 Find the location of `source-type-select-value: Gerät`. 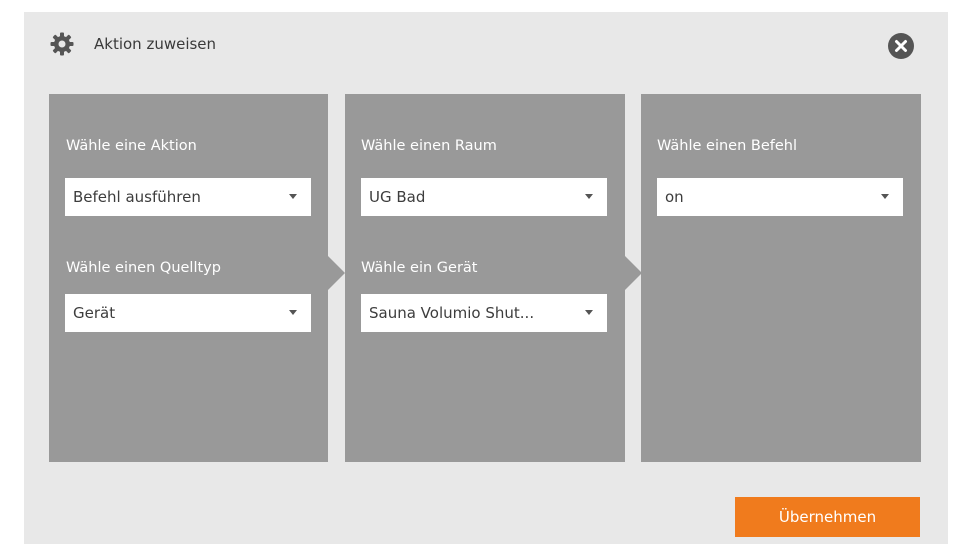

source-type-select-value: Gerät is located at coordinates (94, 313).